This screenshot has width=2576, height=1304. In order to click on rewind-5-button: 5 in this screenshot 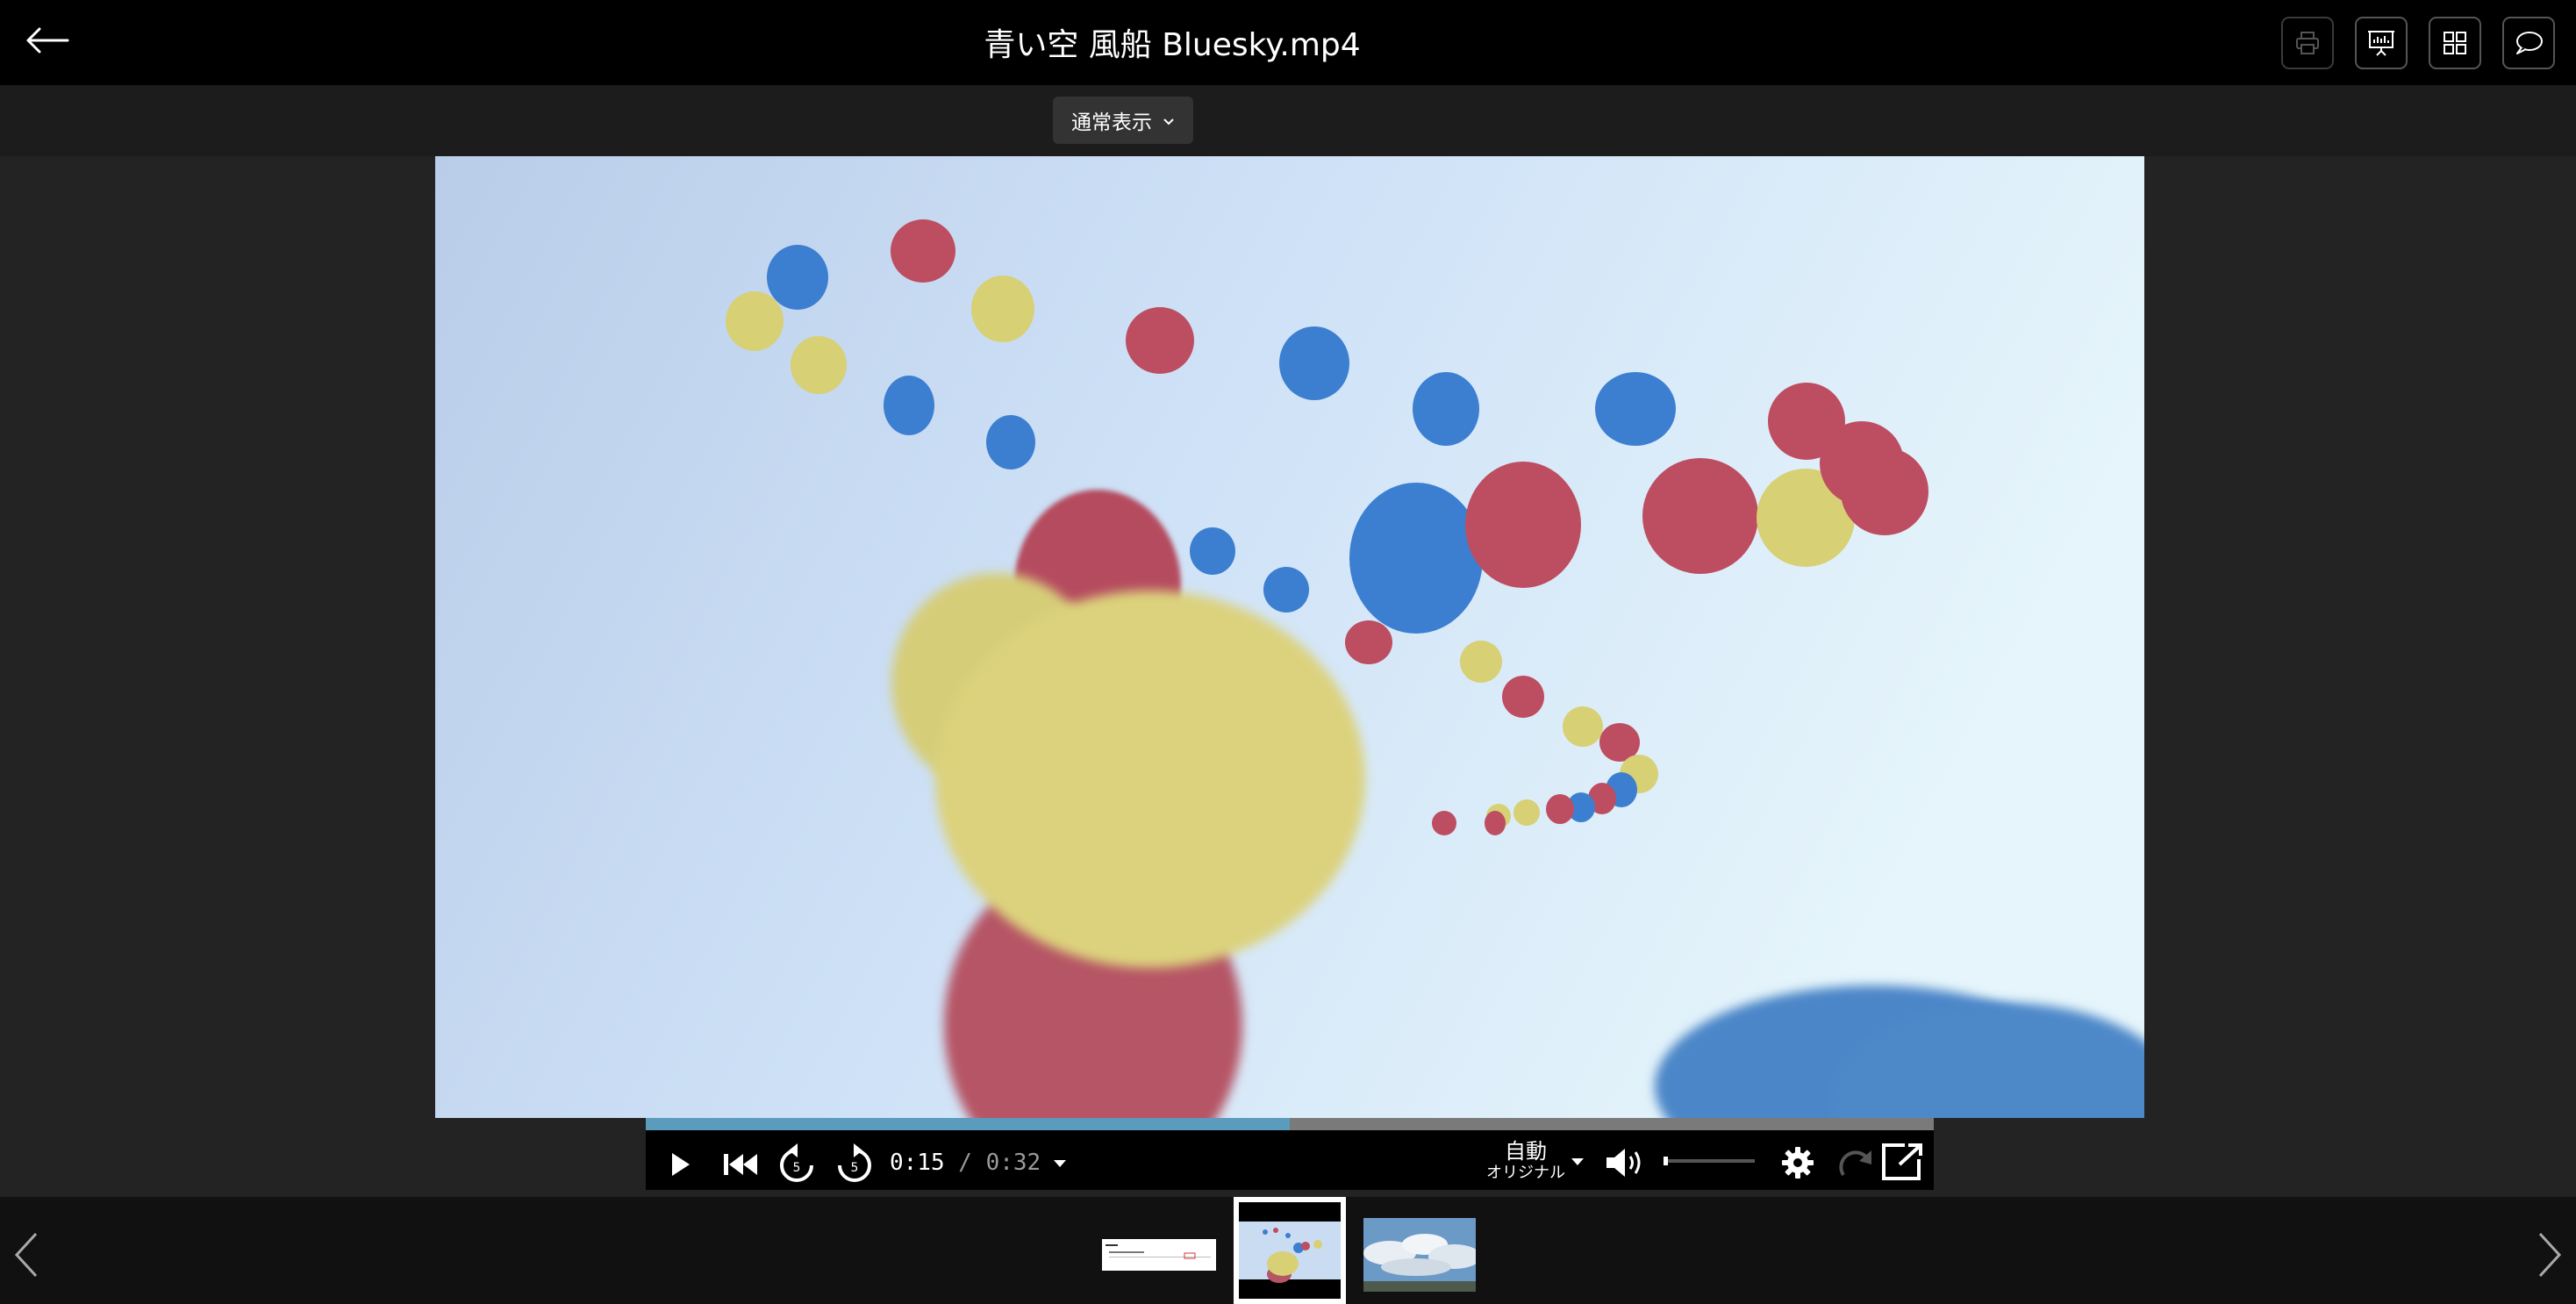, I will do `click(796, 1163)`.